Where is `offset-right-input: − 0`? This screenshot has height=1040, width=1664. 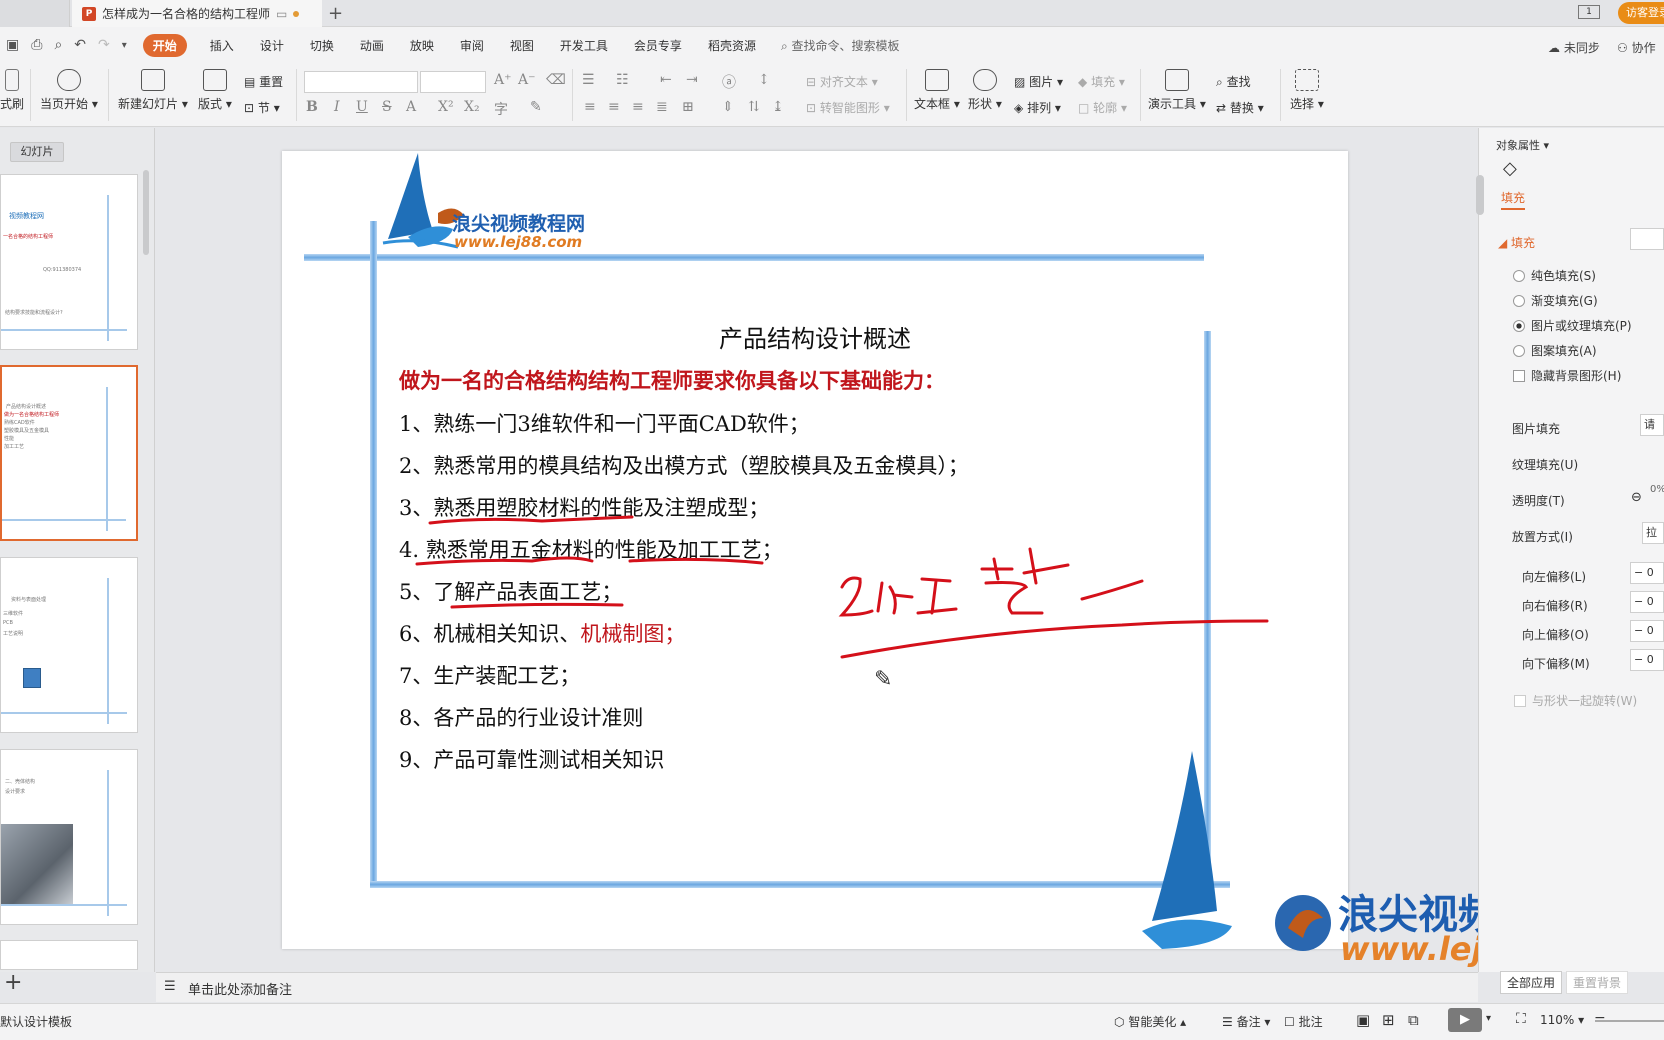 offset-right-input: − 0 is located at coordinates (1647, 602).